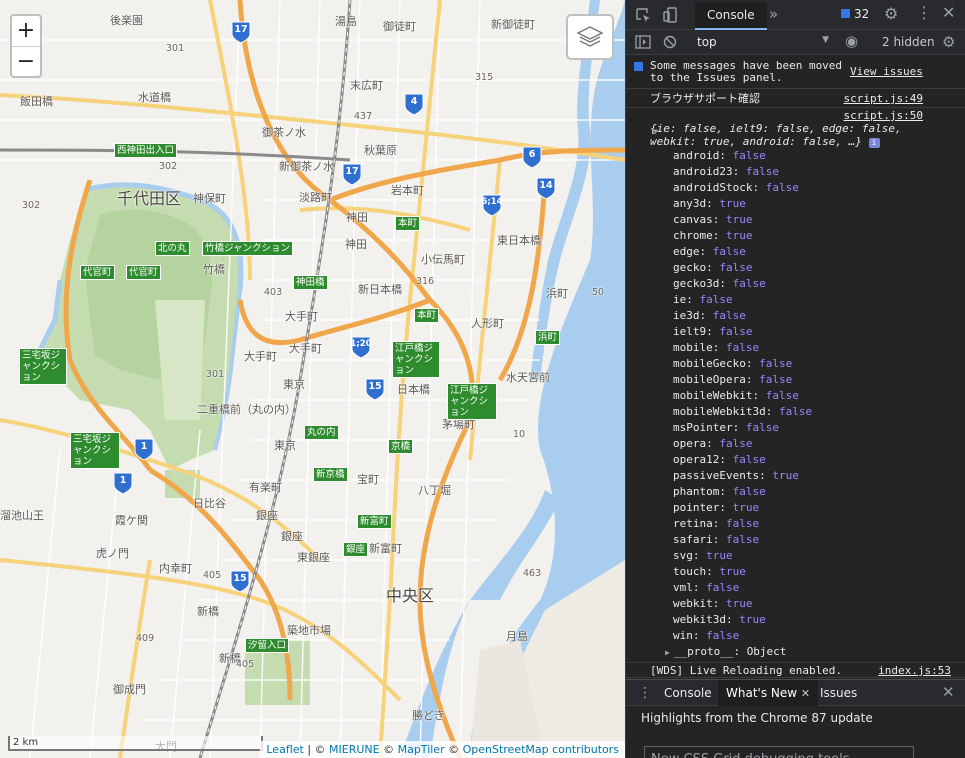 The width and height of the screenshot is (965, 758). Describe the element at coordinates (321, 432) in the screenshot. I see `expressway-tag: 丸の内` at that location.